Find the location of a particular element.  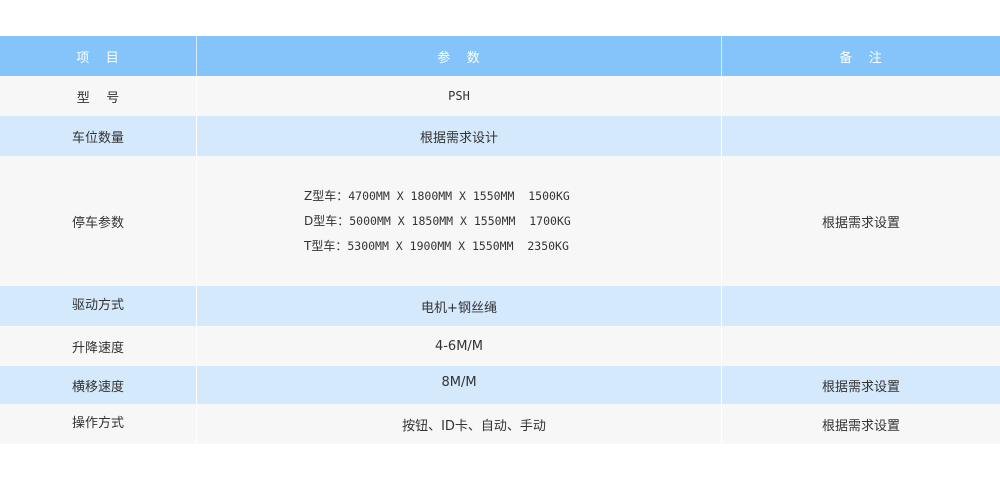

row-label: 车位数量 is located at coordinates (97, 138).